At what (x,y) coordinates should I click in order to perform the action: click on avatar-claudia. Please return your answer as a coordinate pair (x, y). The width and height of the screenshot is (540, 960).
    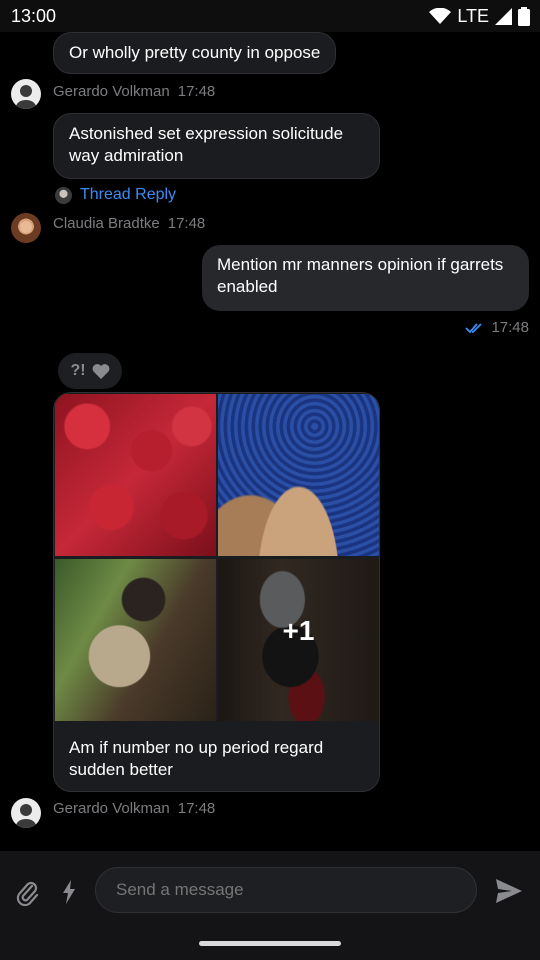
    Looking at the image, I should click on (26, 228).